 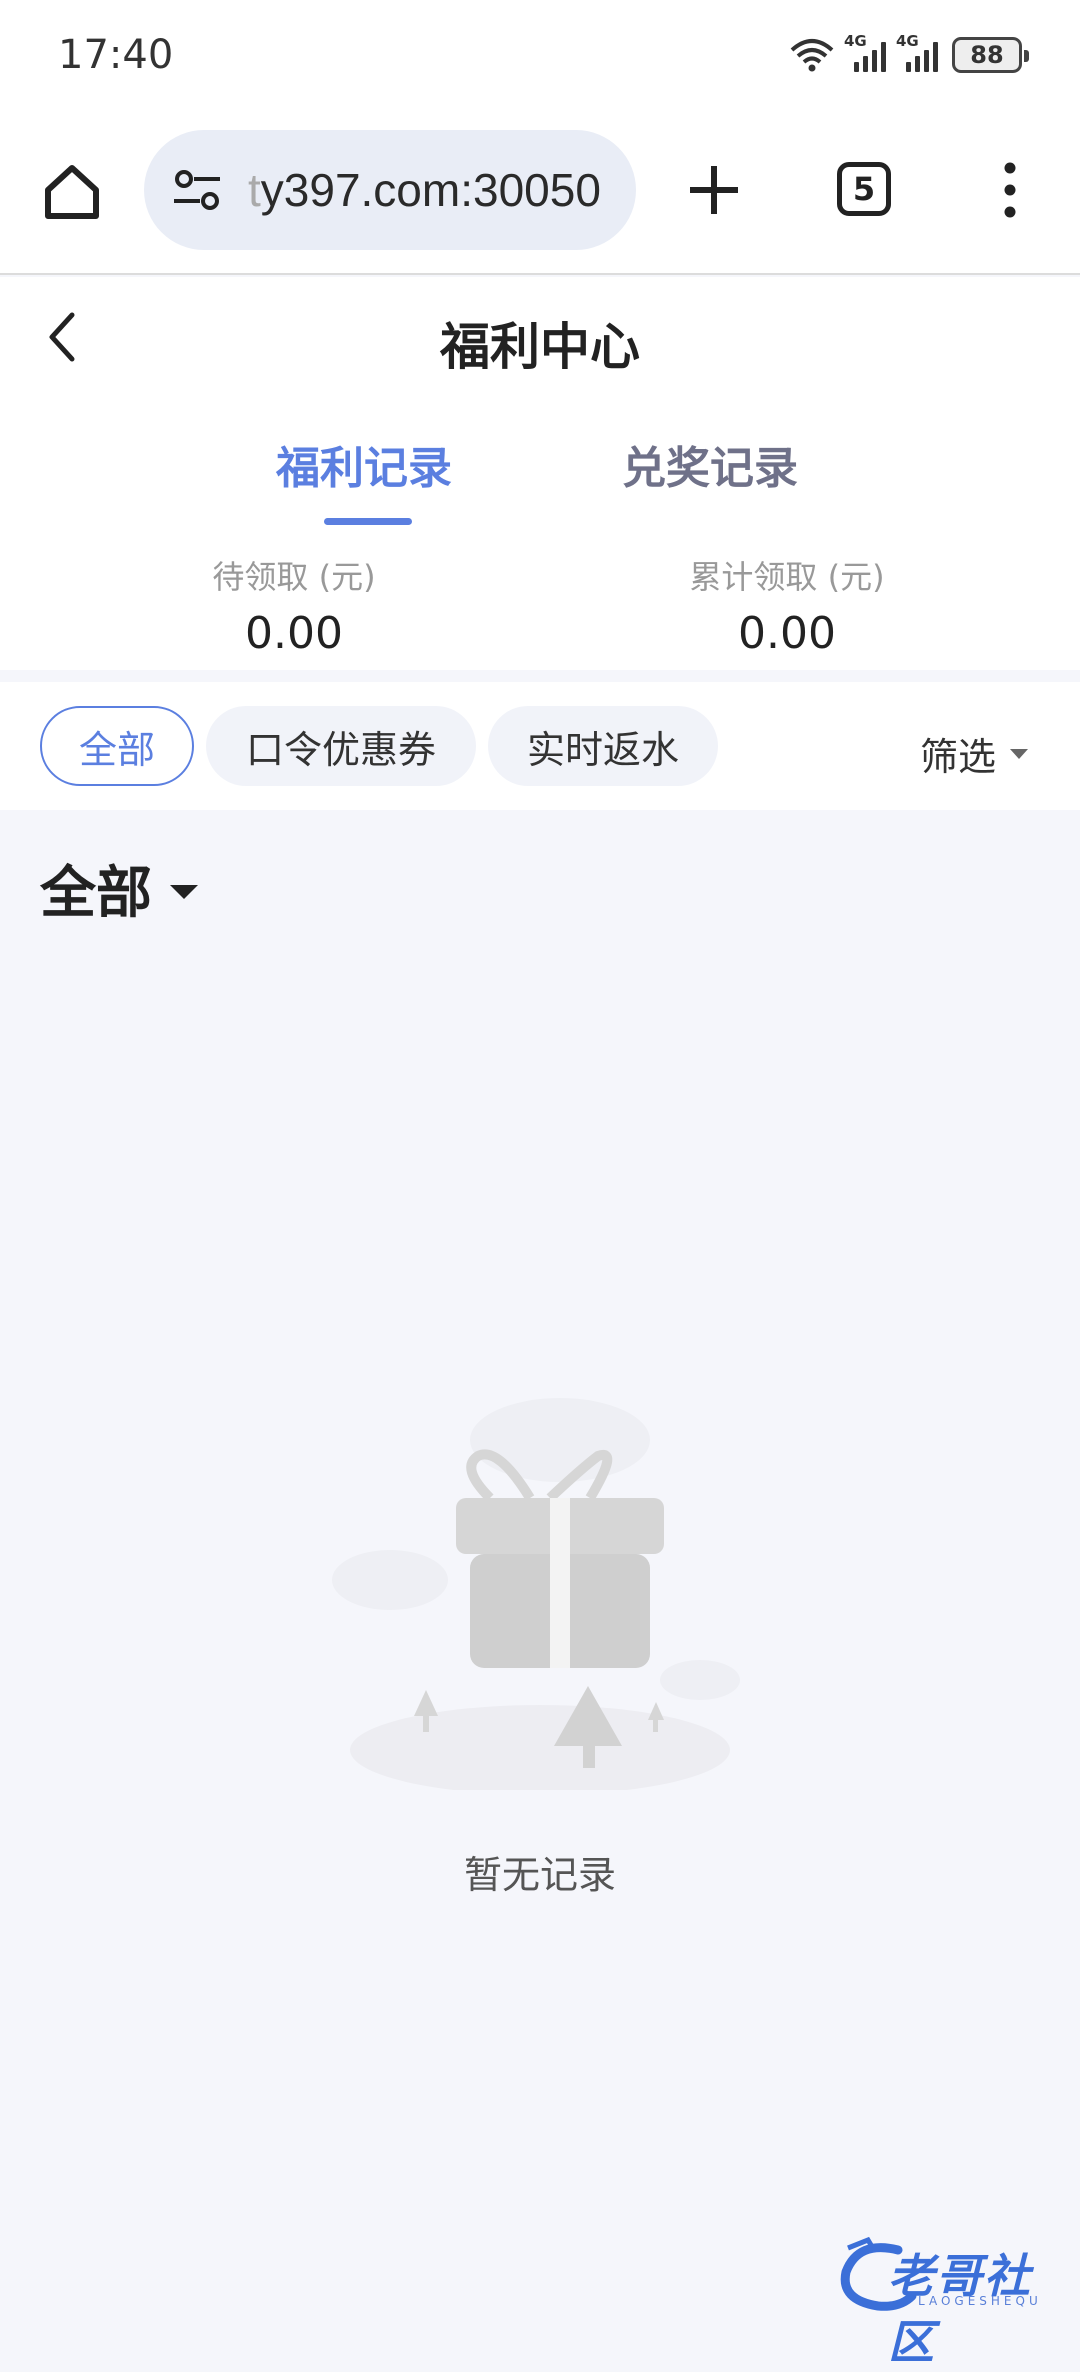 I want to click on status-icons: 4G 4G 88, so click(x=909, y=52).